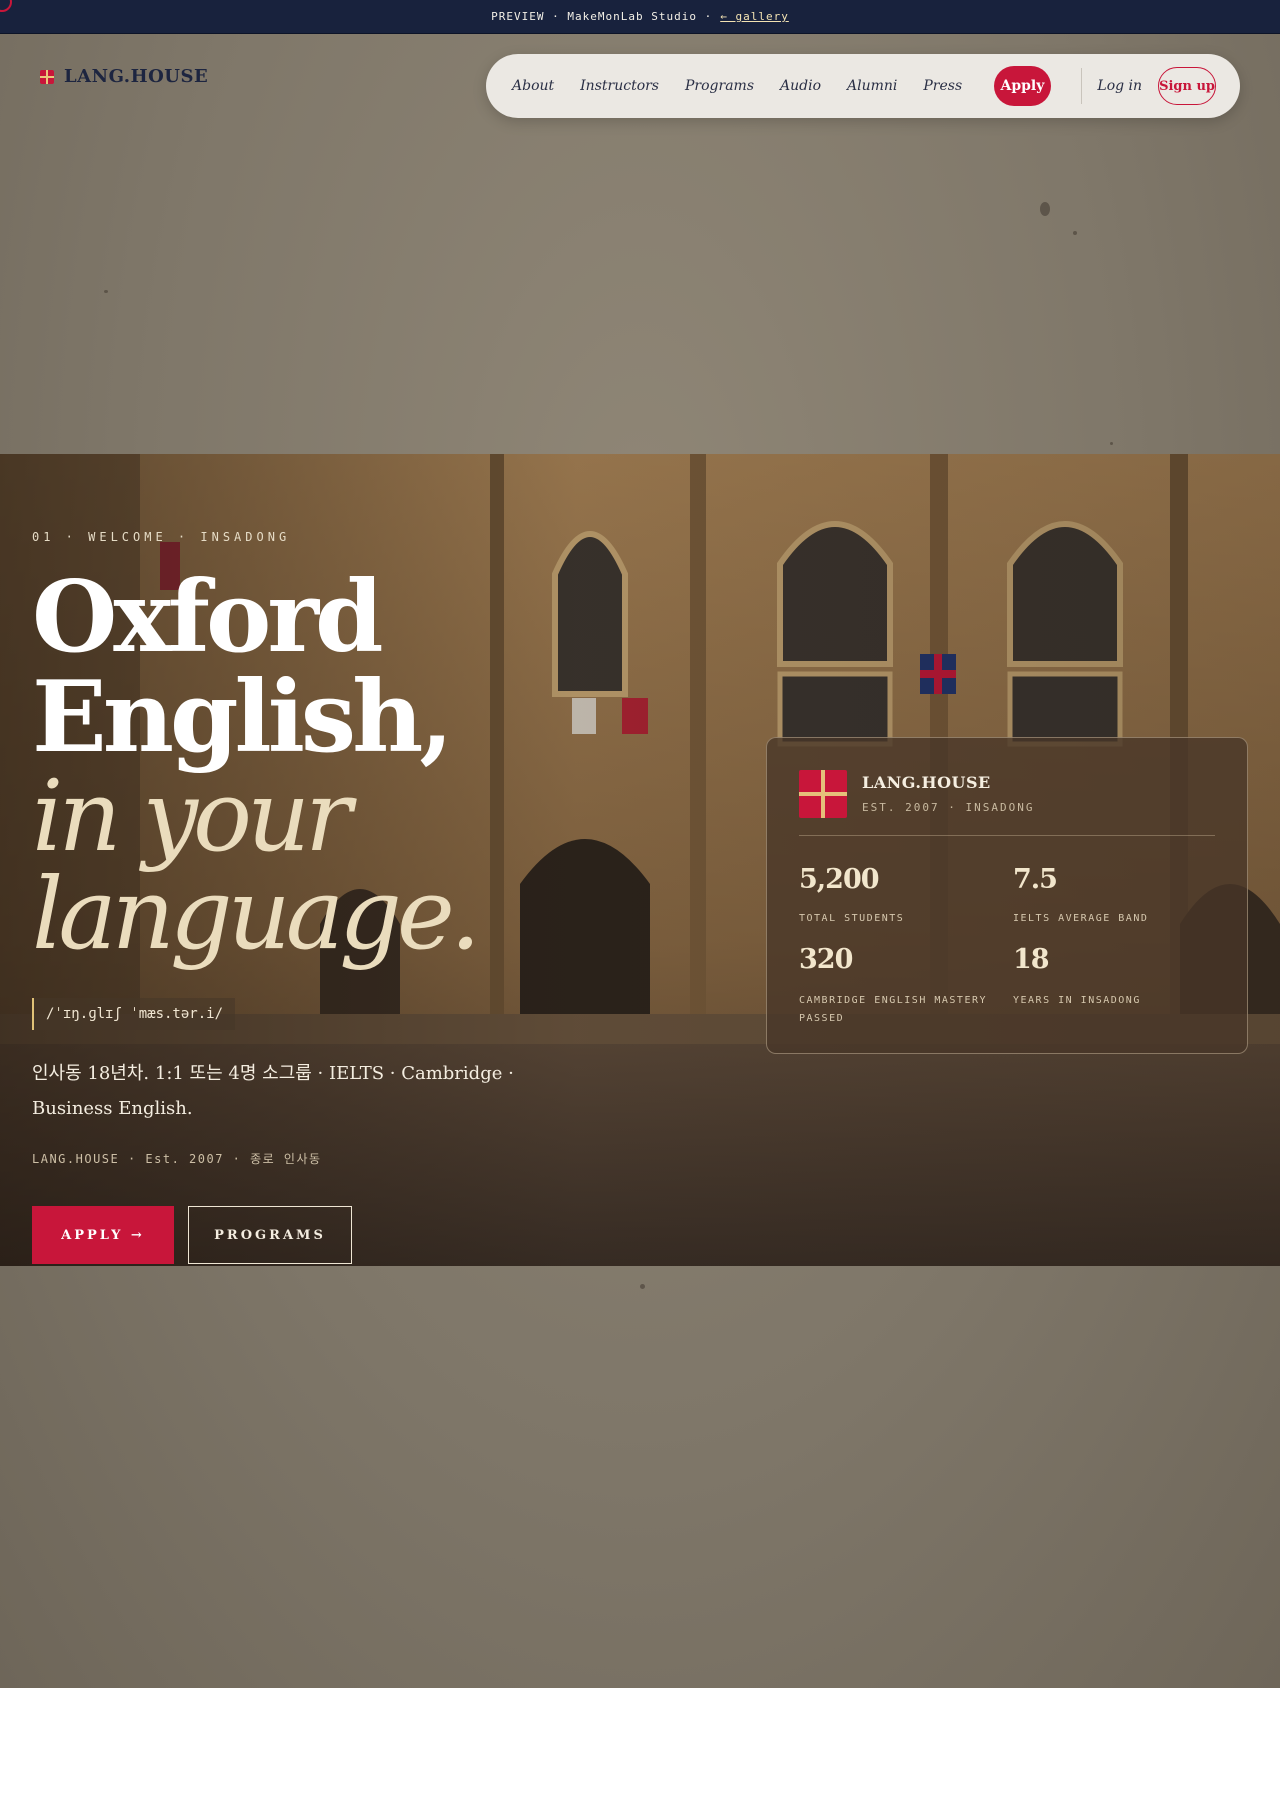 The height and width of the screenshot is (1800, 1280). Describe the element at coordinates (177, 1159) in the screenshot. I see `hero-meta: LANG.HOUSE · Est. 2007 · 종로 인사동` at that location.